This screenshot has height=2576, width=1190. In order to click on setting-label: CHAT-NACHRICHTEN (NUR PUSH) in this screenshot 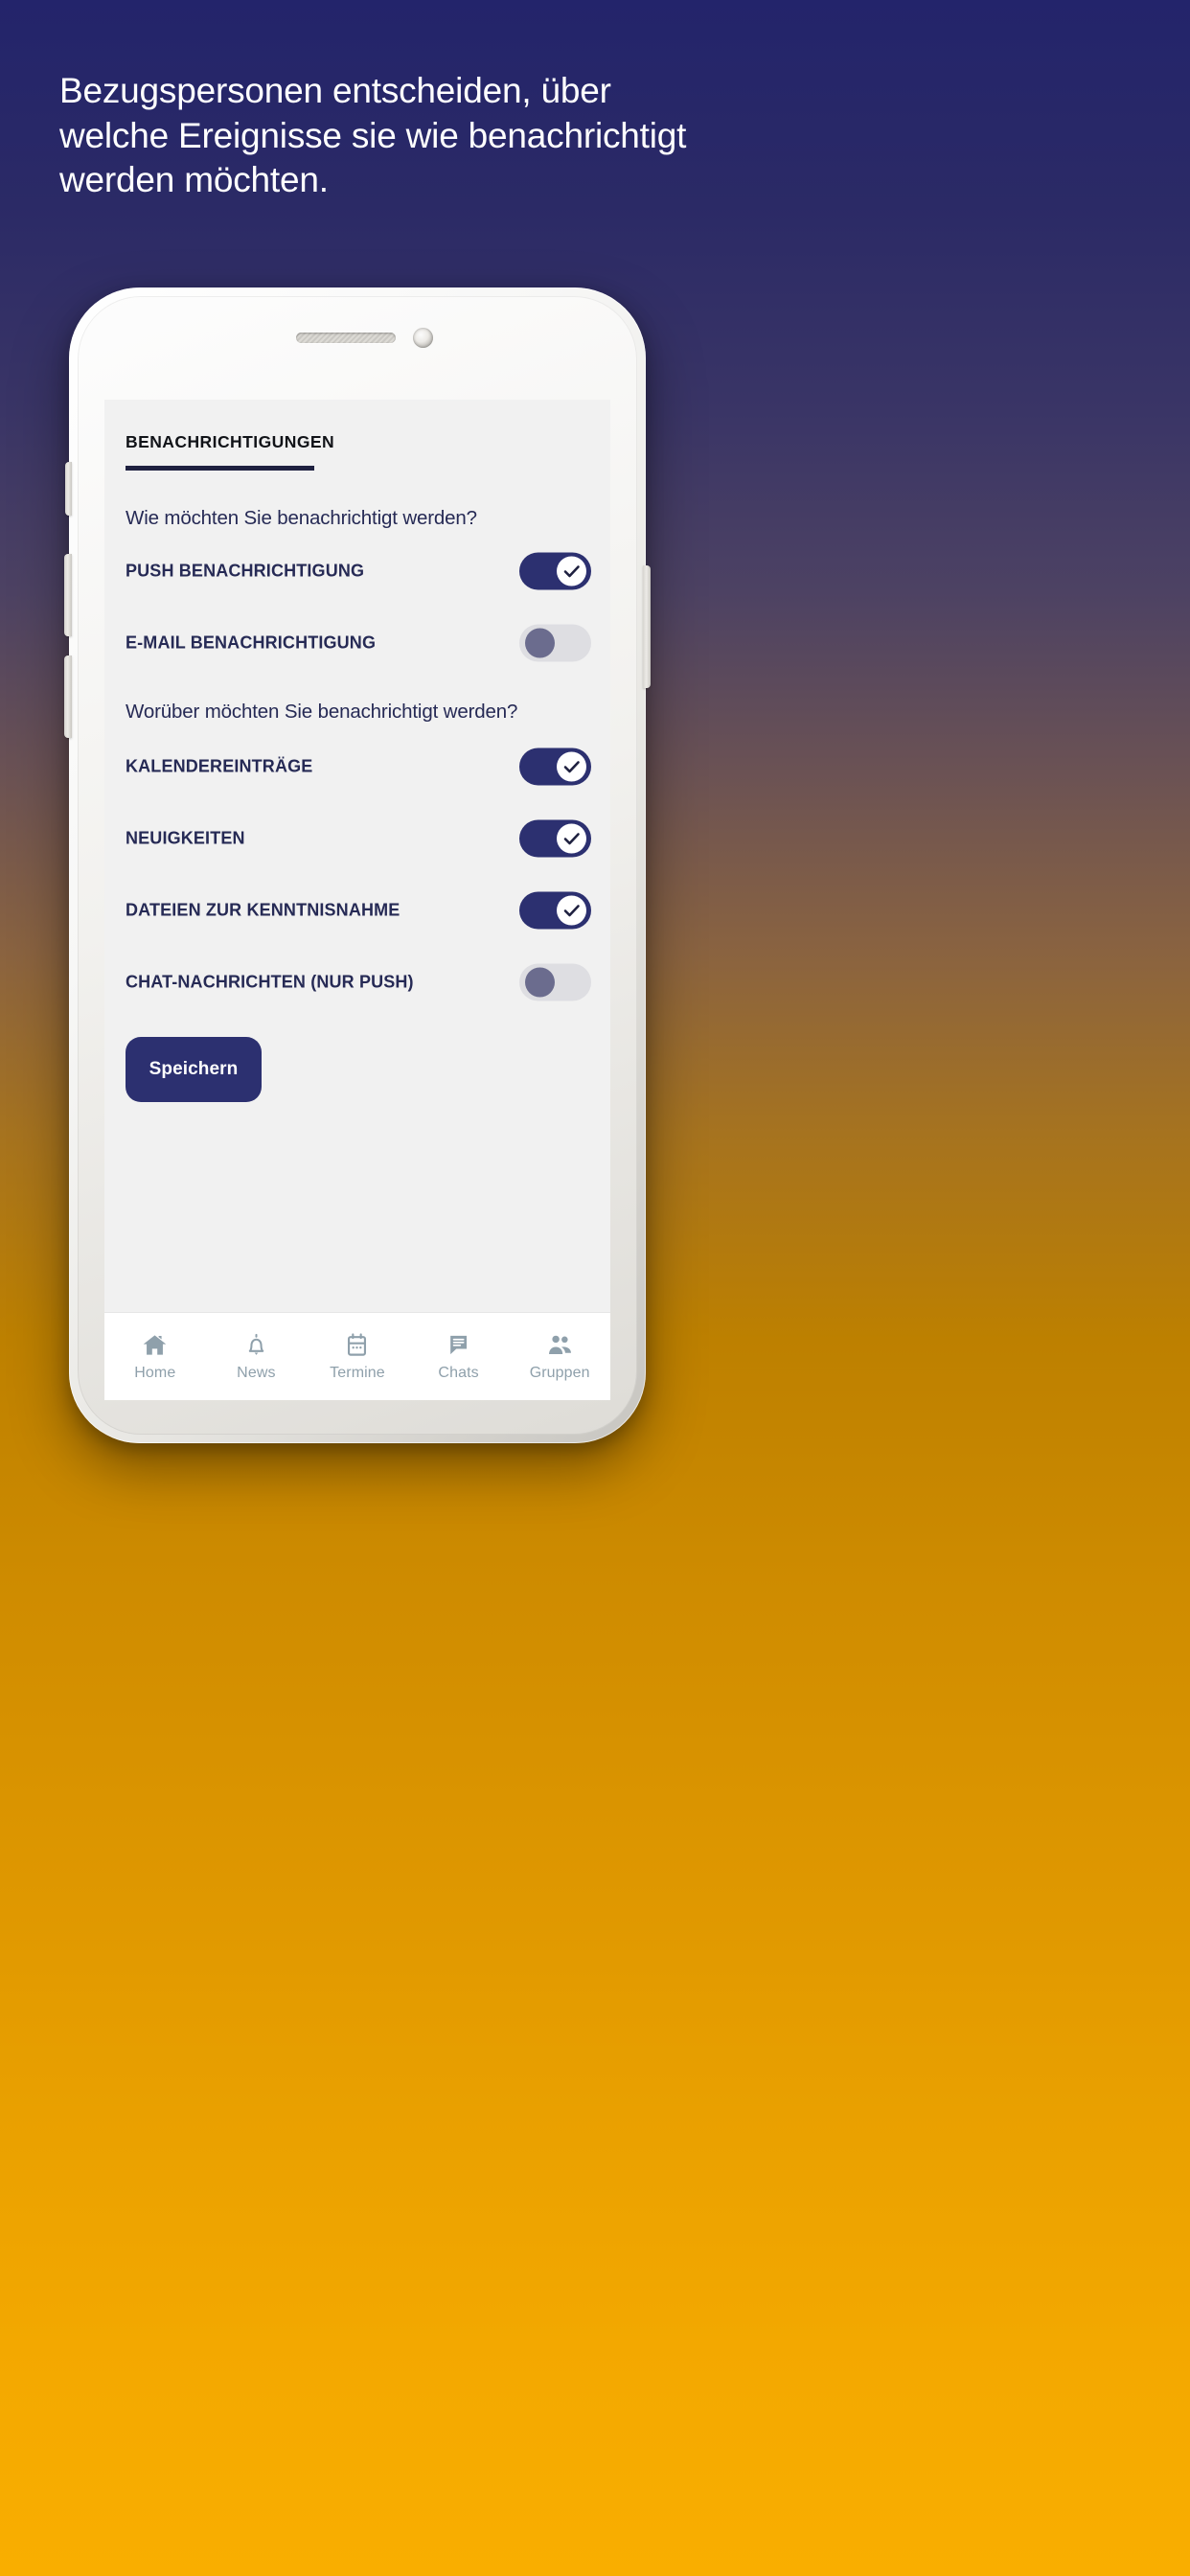, I will do `click(270, 982)`.